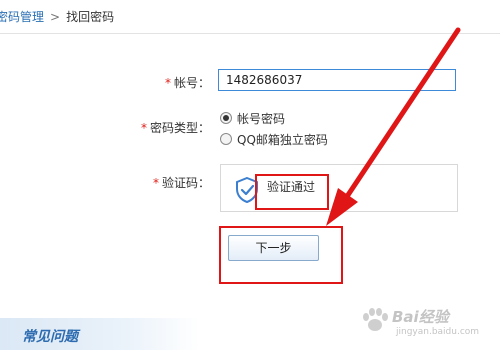 The height and width of the screenshot is (350, 500). I want to click on account-label: * 帐号：, so click(187, 82).